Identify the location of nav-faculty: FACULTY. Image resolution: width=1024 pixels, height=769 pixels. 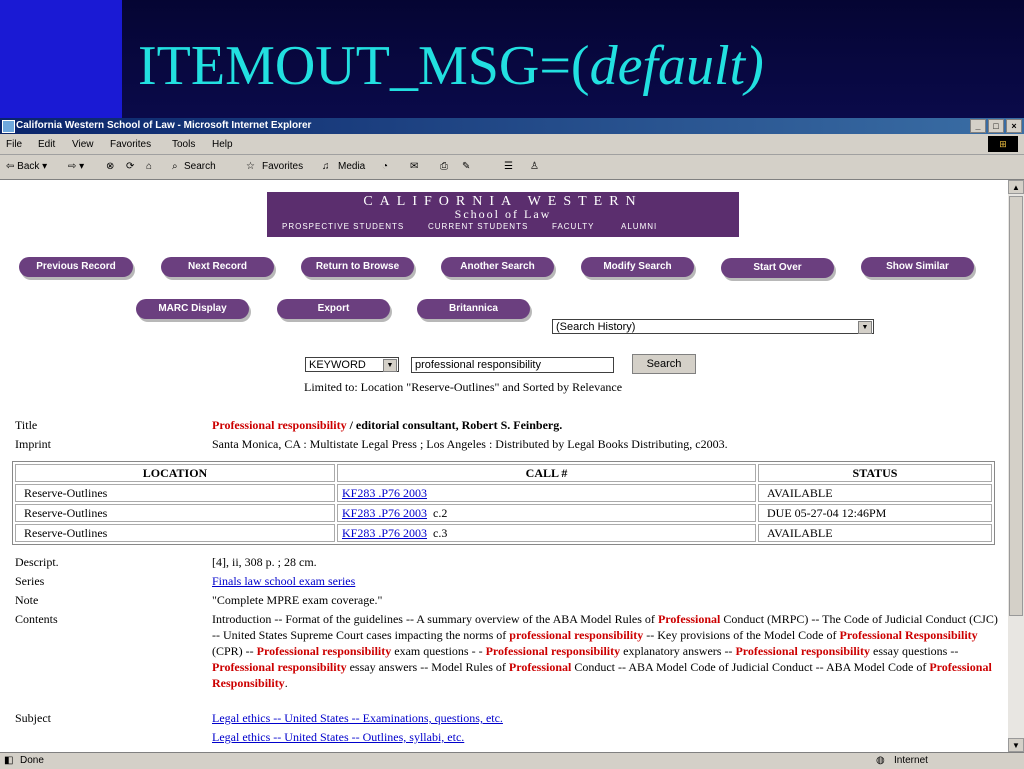
(573, 226).